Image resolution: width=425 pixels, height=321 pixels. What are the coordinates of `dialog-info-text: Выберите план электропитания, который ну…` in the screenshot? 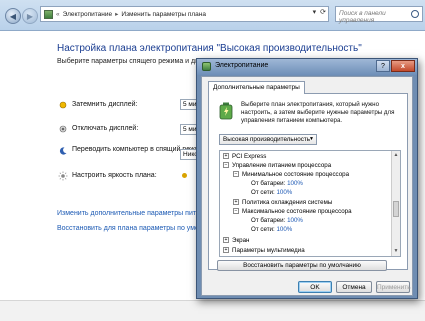 It's located at (318, 112).